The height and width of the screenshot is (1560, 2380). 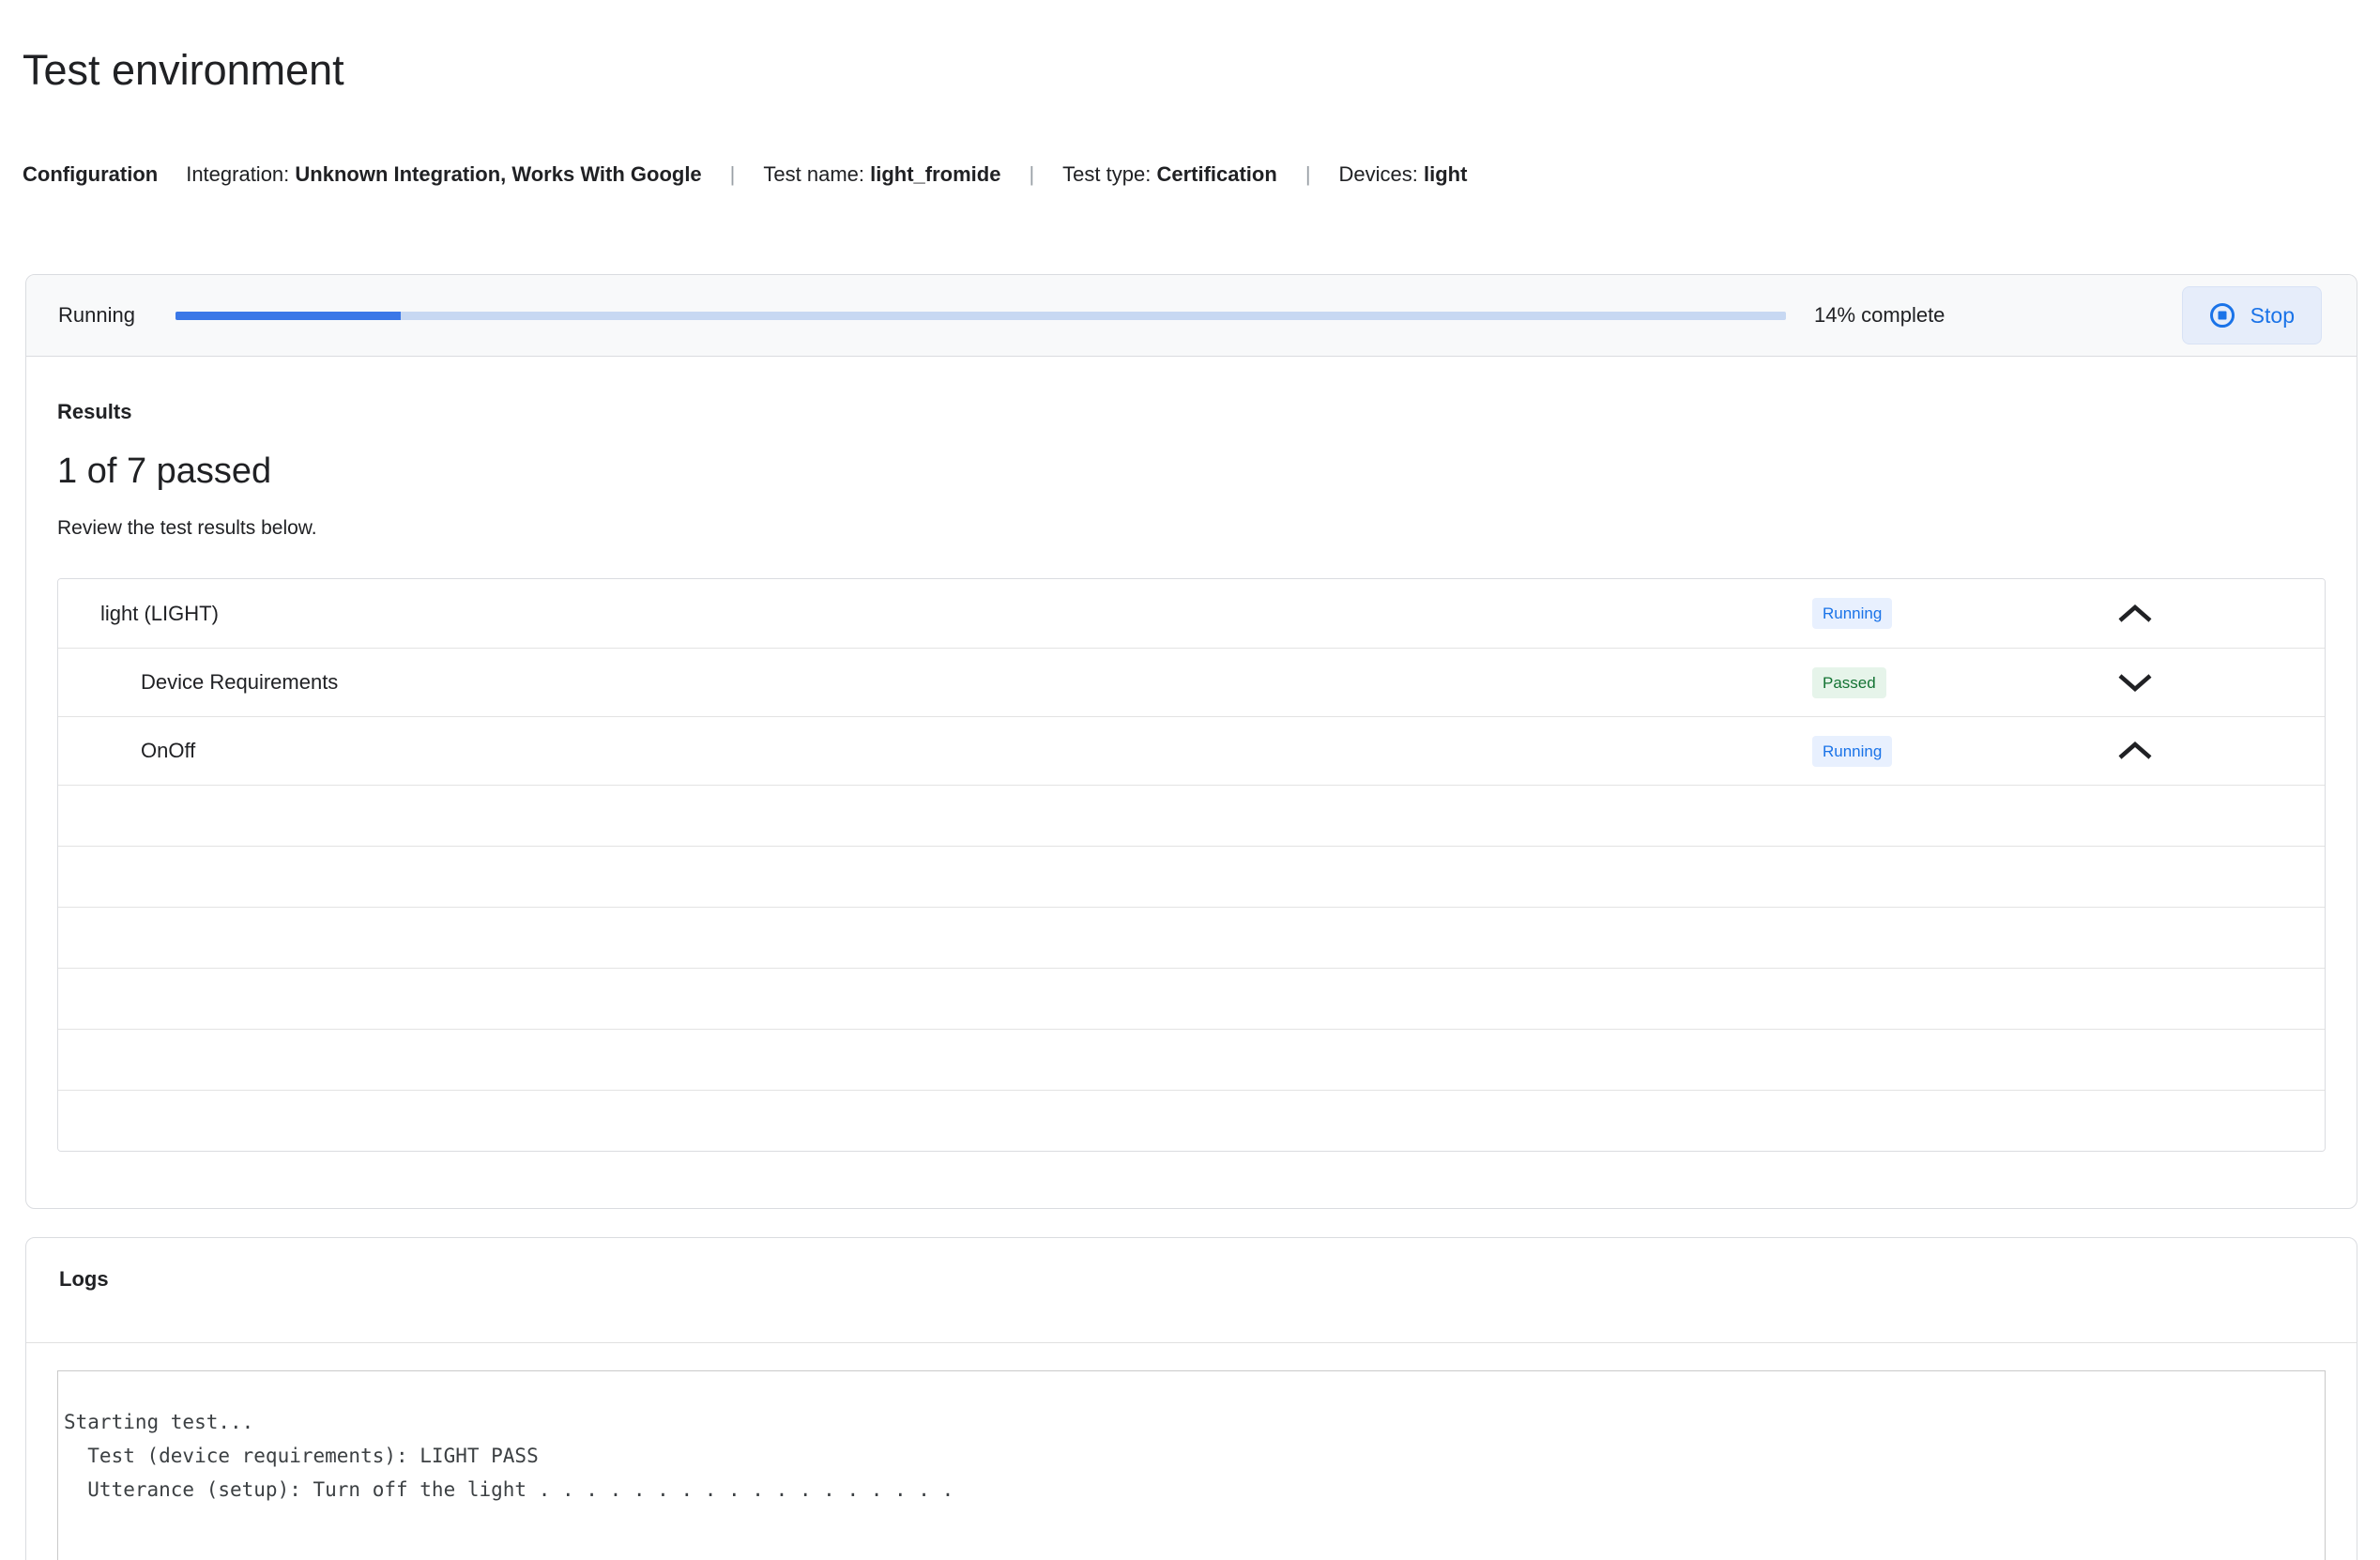 What do you see at coordinates (1963, 682) in the screenshot?
I see `status-badge-cell: Passed` at bounding box center [1963, 682].